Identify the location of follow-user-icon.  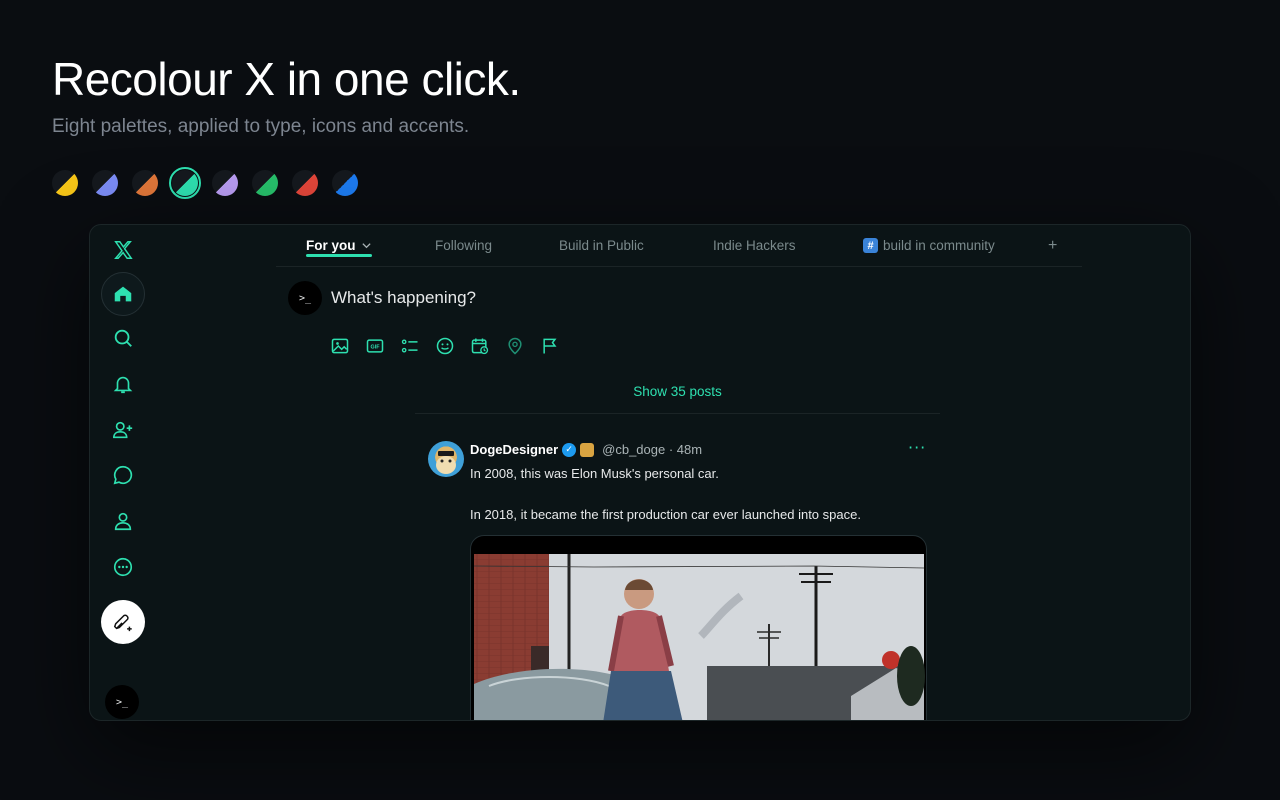
(123, 430).